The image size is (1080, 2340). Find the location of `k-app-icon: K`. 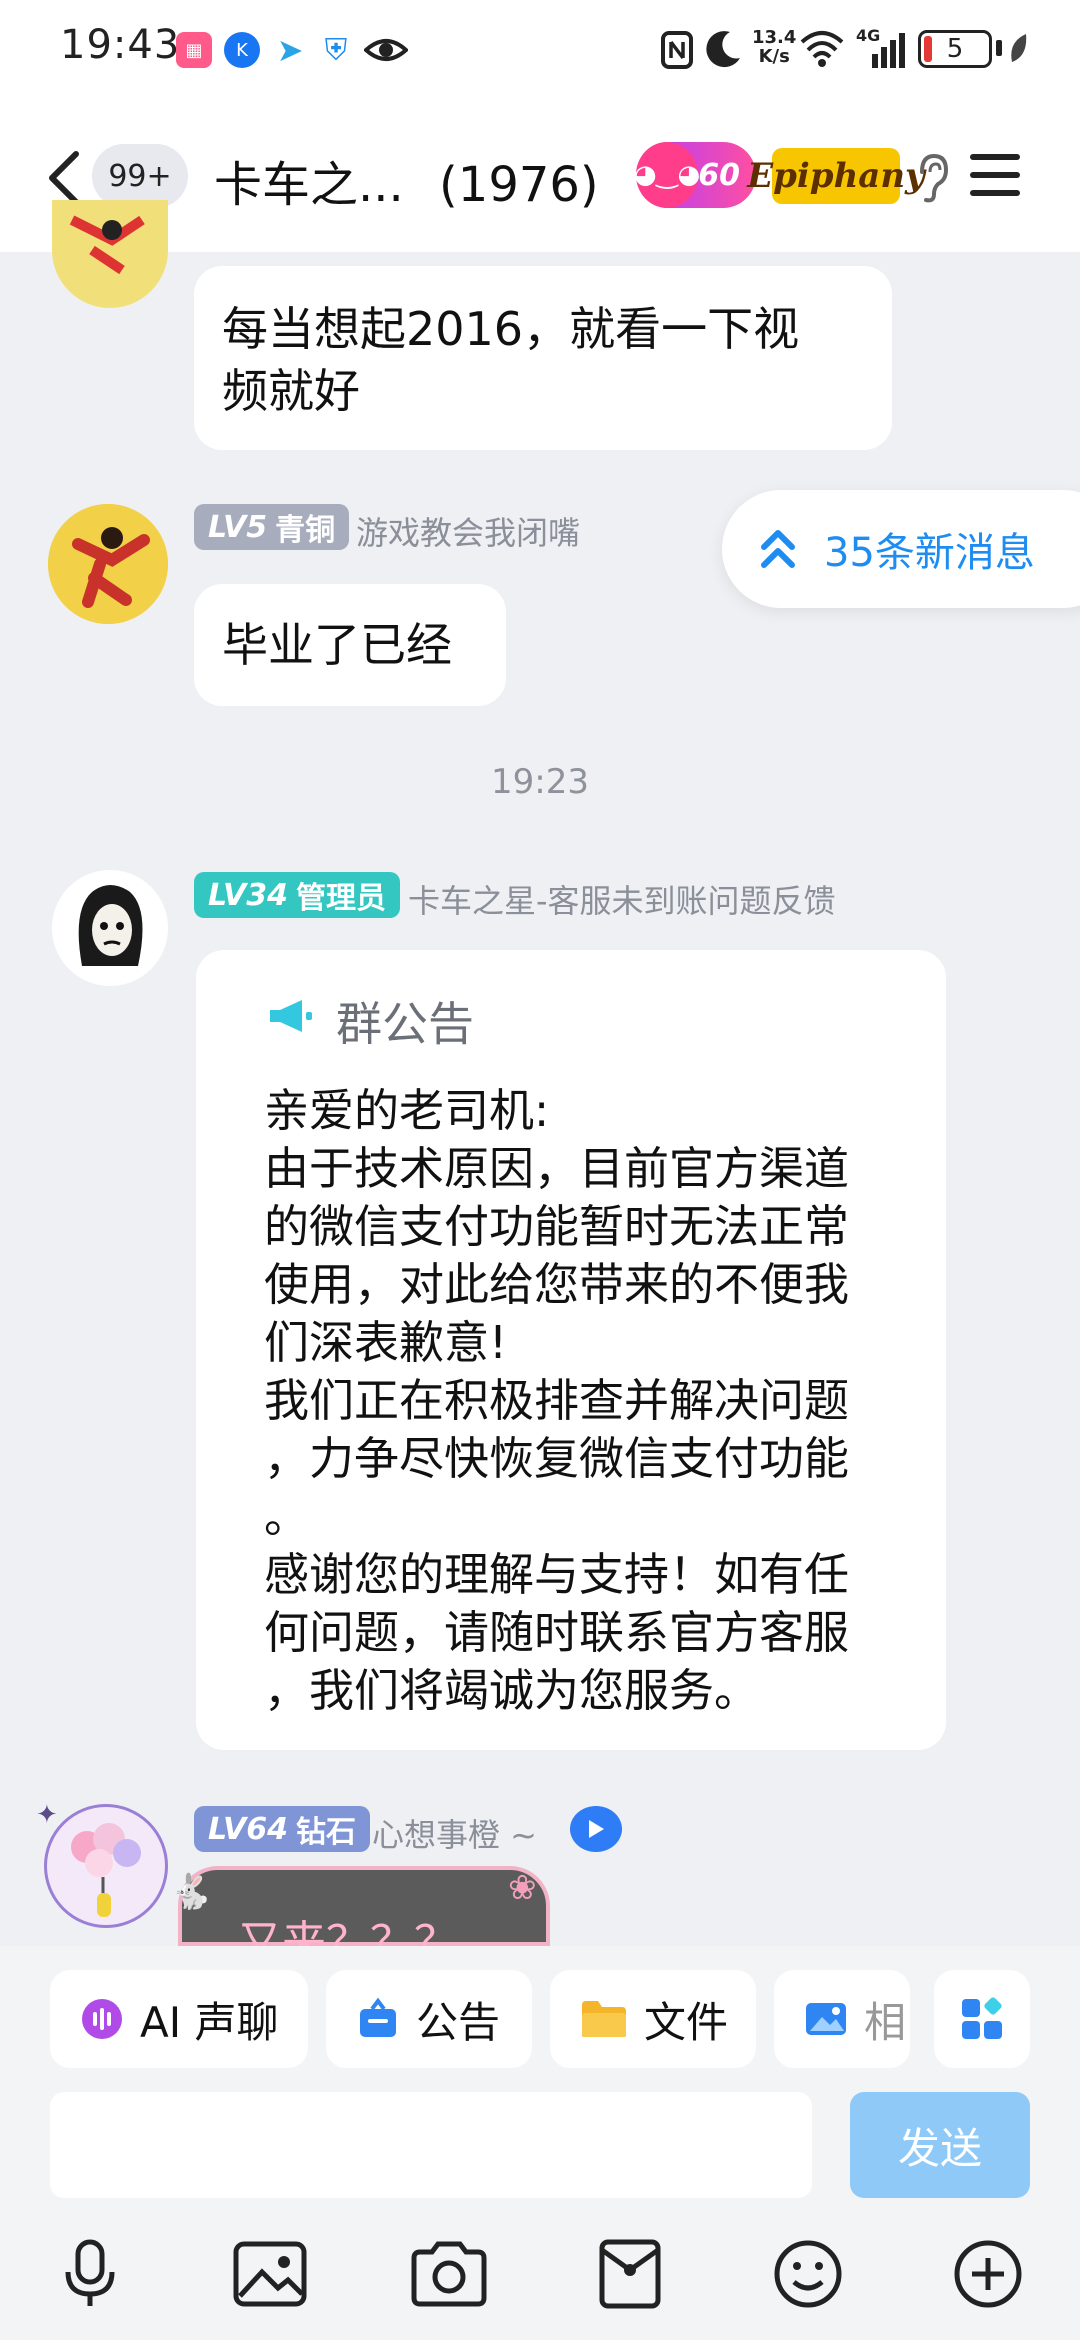

k-app-icon: K is located at coordinates (242, 50).